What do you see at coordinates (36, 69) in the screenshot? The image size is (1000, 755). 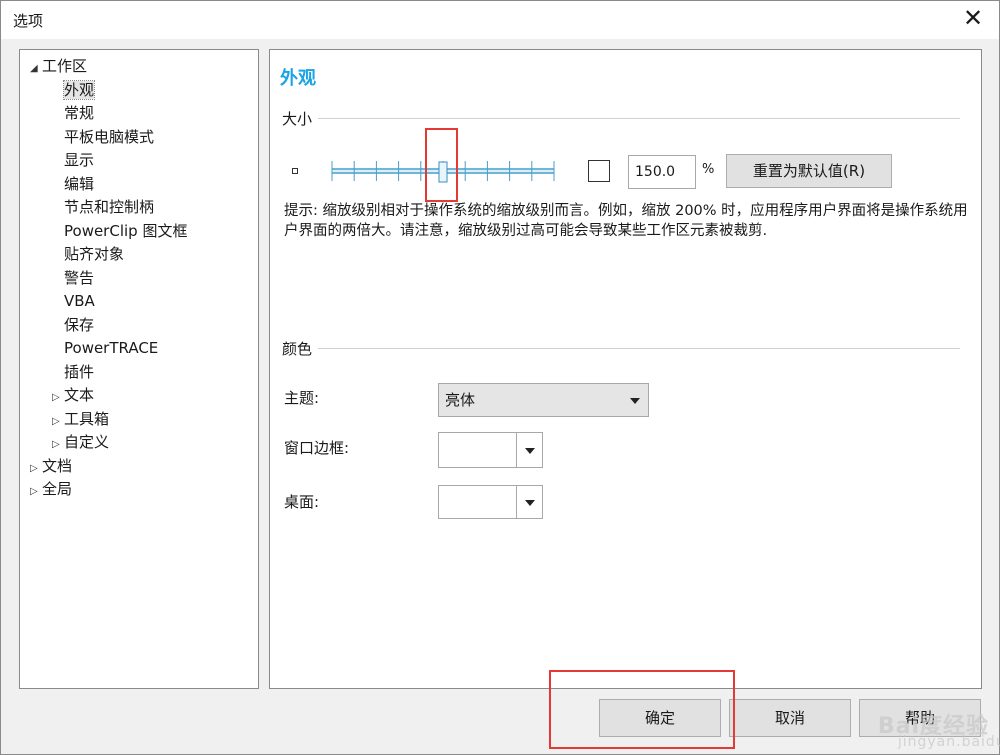 I see `expanded-arrow-icon: ◢` at bounding box center [36, 69].